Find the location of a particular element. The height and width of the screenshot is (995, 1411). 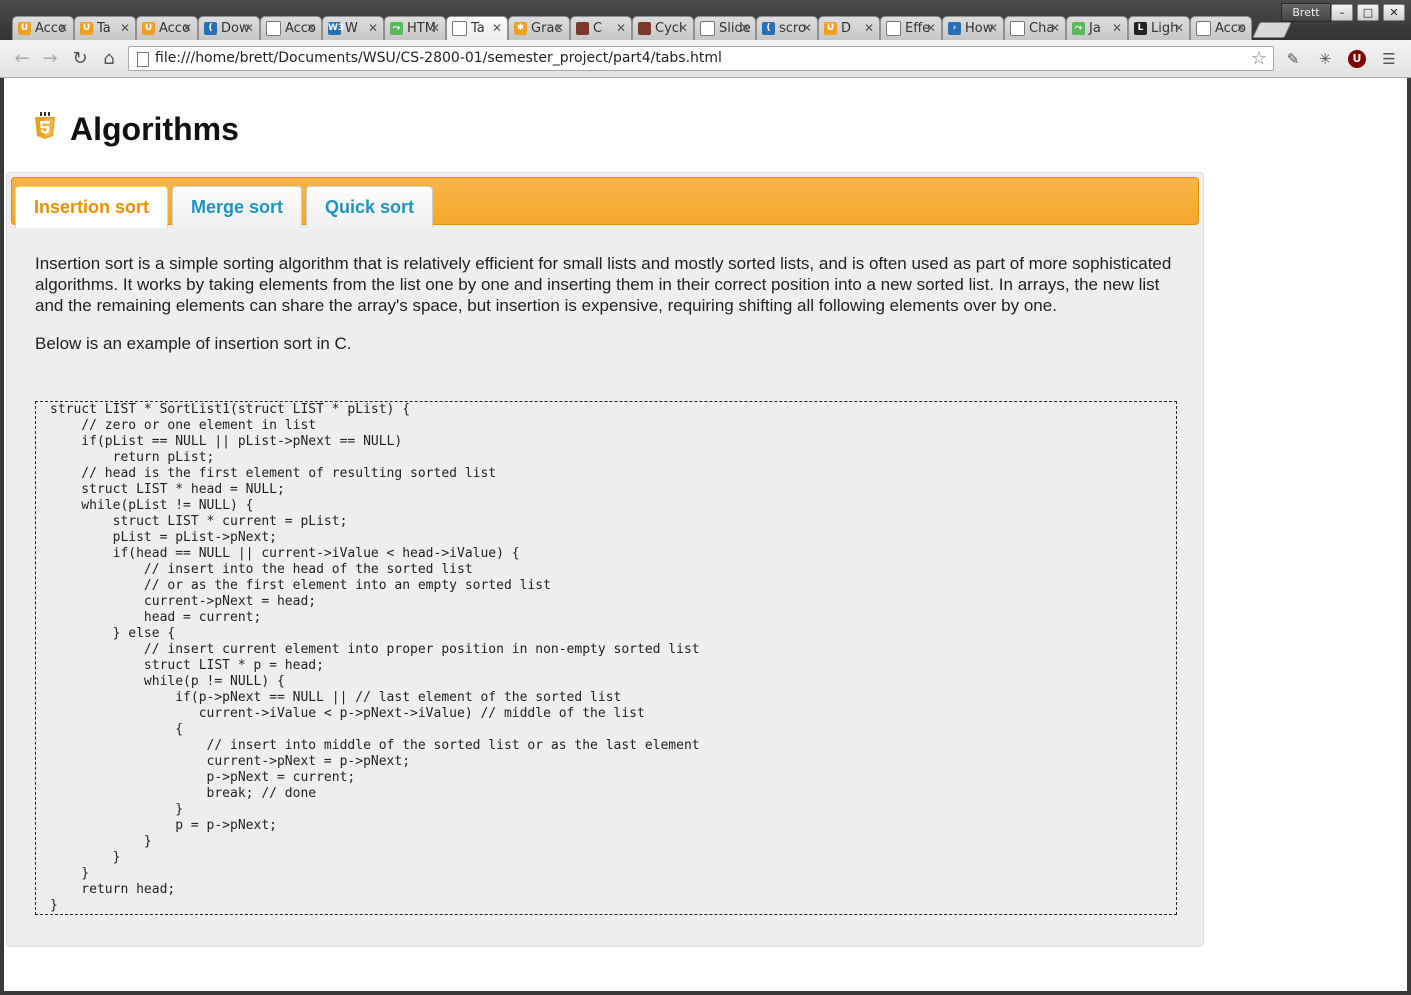

browser-tab: L Ligh ✕ is located at coordinates (1159, 28).